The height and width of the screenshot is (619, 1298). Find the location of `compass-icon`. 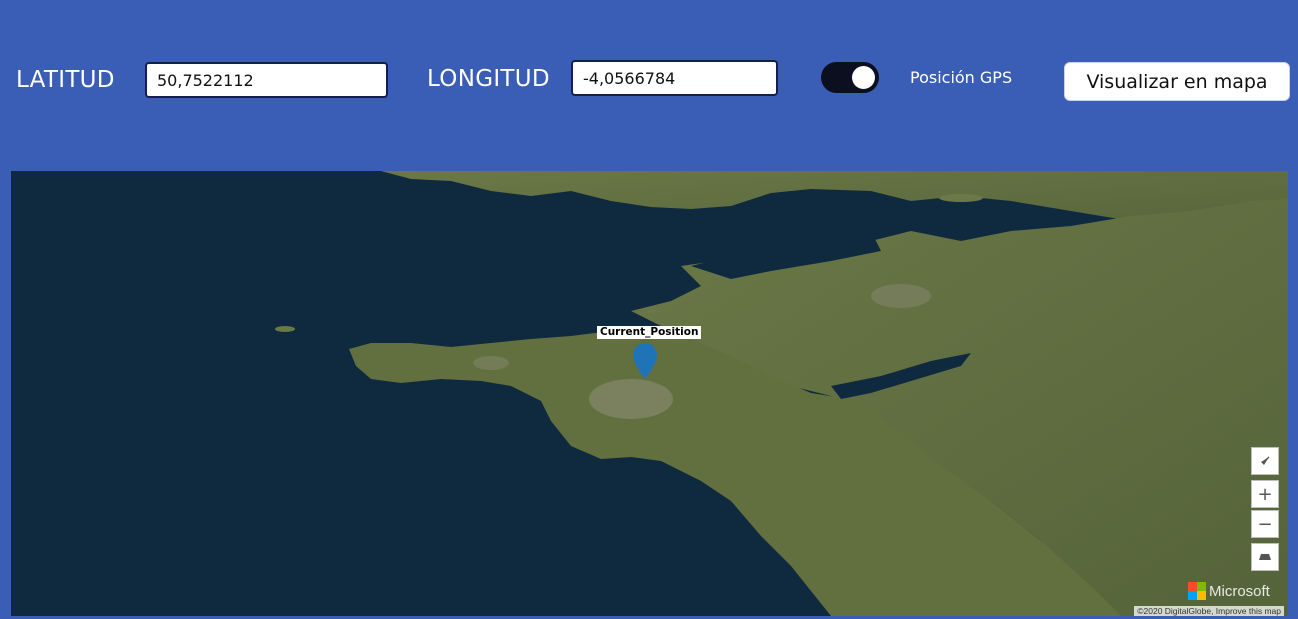

compass-icon is located at coordinates (1265, 460).